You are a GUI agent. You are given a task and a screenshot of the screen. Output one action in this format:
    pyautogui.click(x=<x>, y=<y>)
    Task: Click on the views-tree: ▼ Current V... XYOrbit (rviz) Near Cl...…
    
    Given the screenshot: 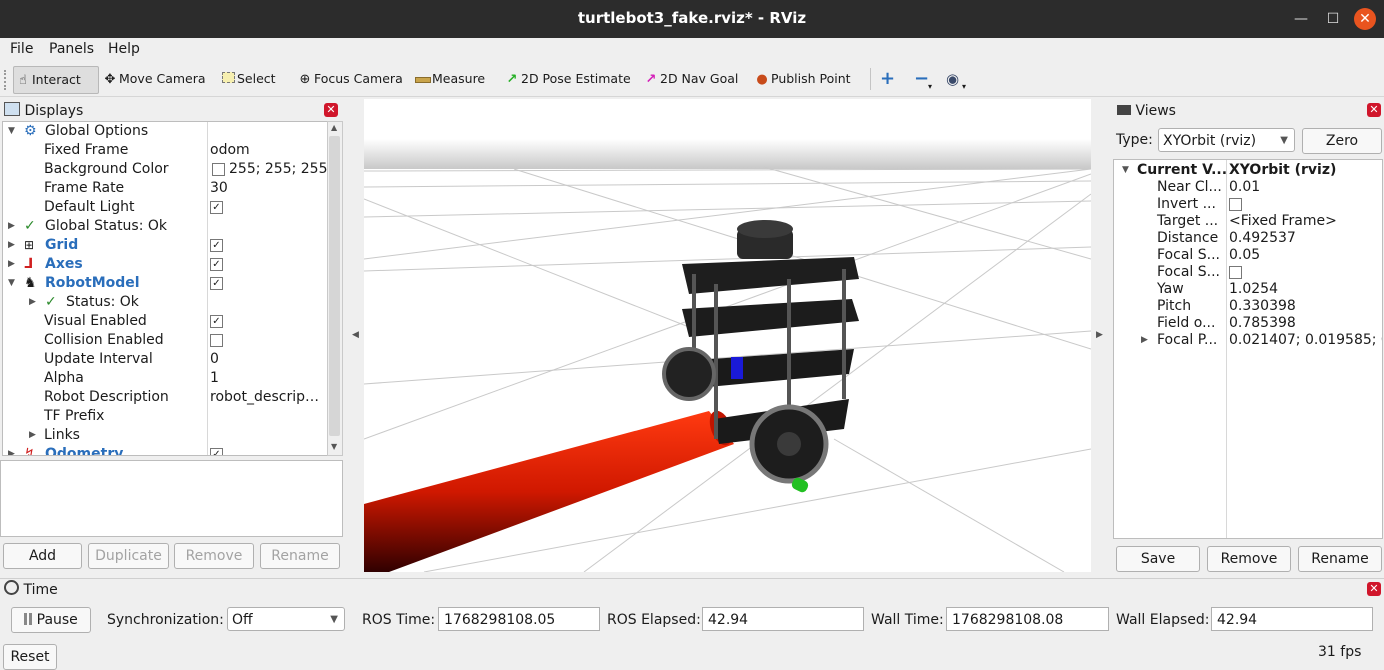 What is the action you would take?
    pyautogui.click(x=1248, y=349)
    